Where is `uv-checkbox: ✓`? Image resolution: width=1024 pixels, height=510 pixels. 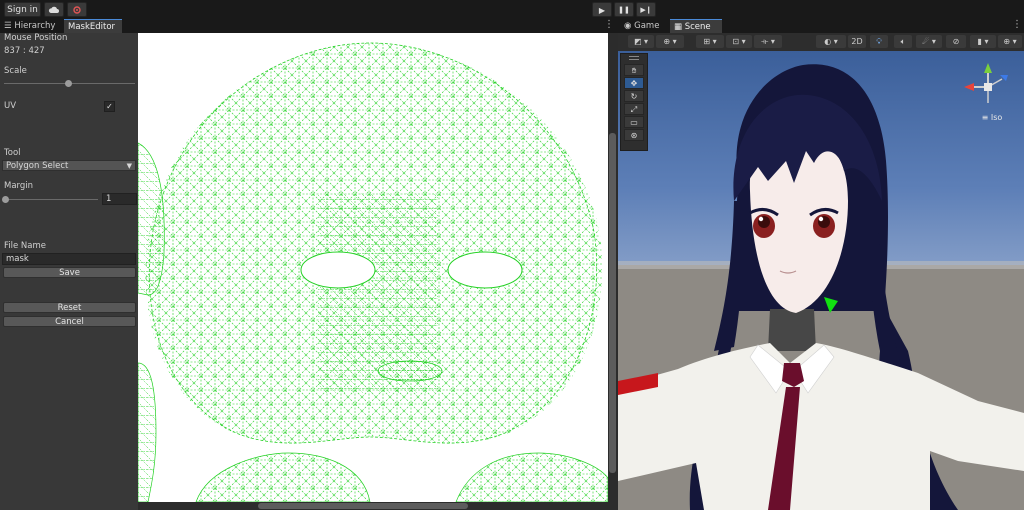
uv-checkbox: ✓ is located at coordinates (109, 106).